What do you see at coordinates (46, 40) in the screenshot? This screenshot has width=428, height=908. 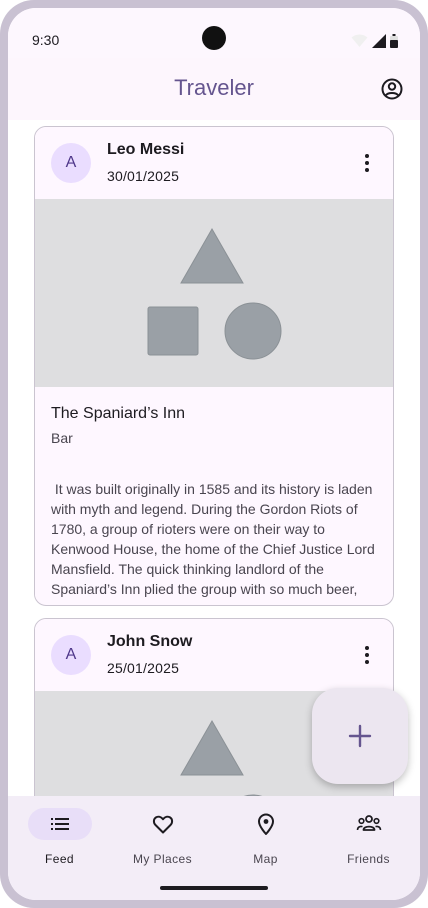 I see `status-time: 9:30` at bounding box center [46, 40].